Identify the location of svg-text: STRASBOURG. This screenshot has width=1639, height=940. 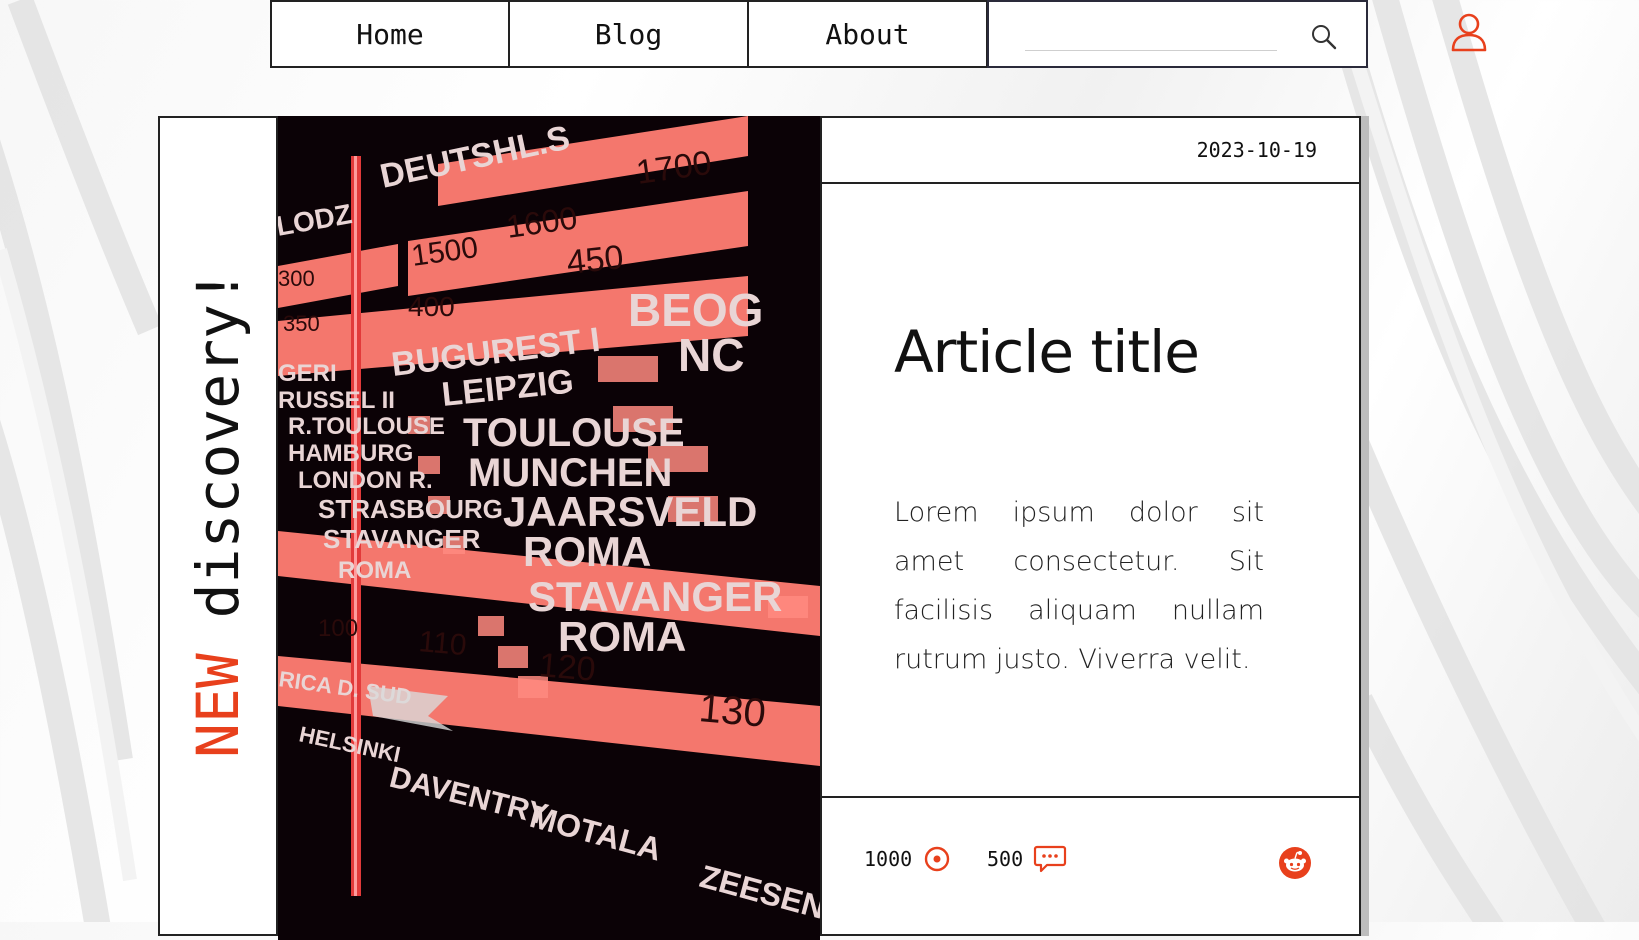
(410, 509).